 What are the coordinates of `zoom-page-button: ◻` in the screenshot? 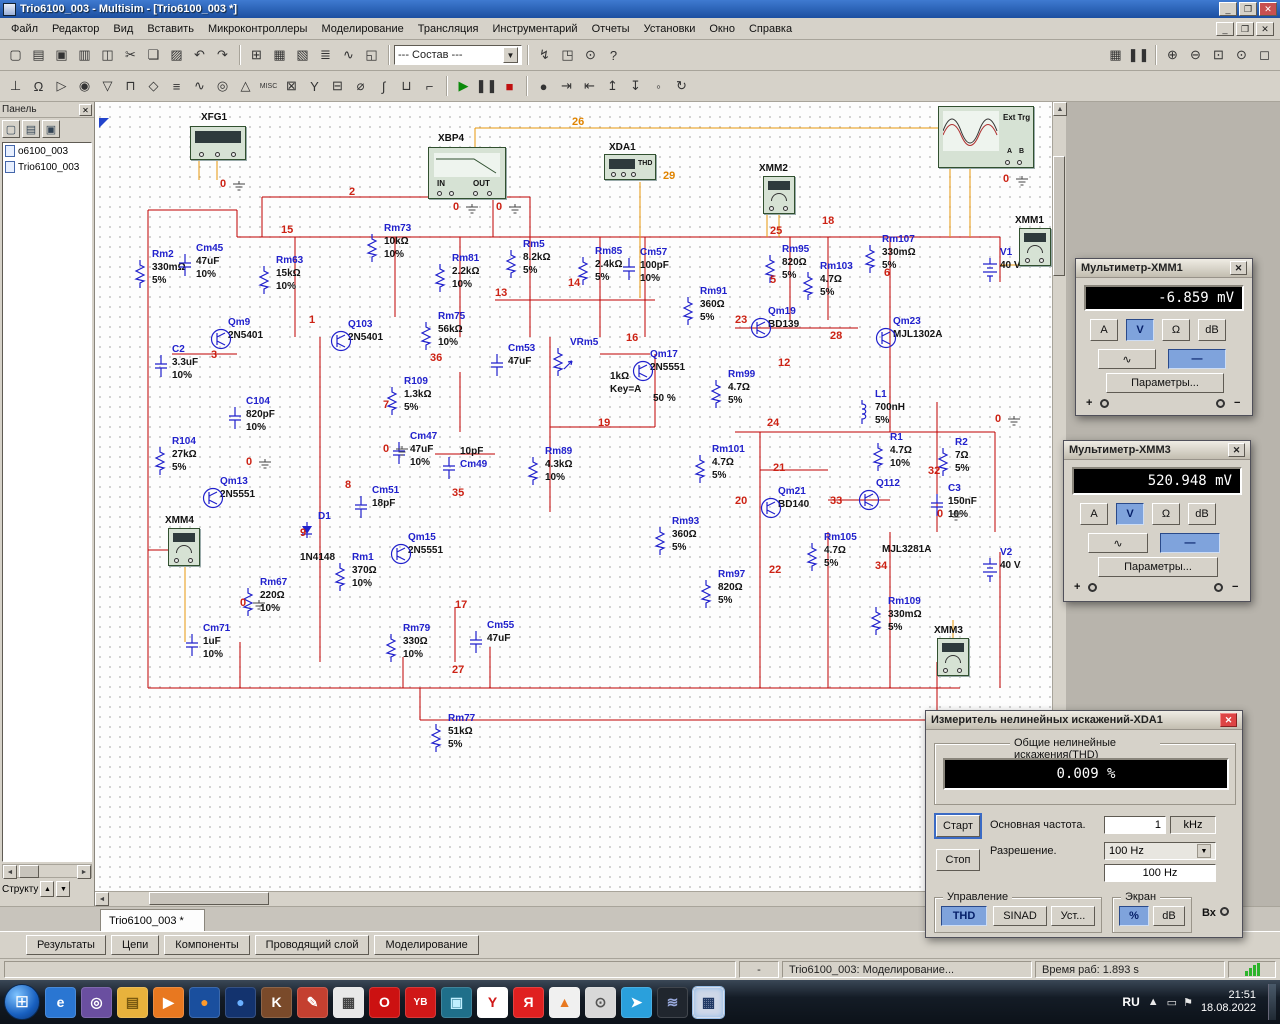 It's located at (1264, 55).